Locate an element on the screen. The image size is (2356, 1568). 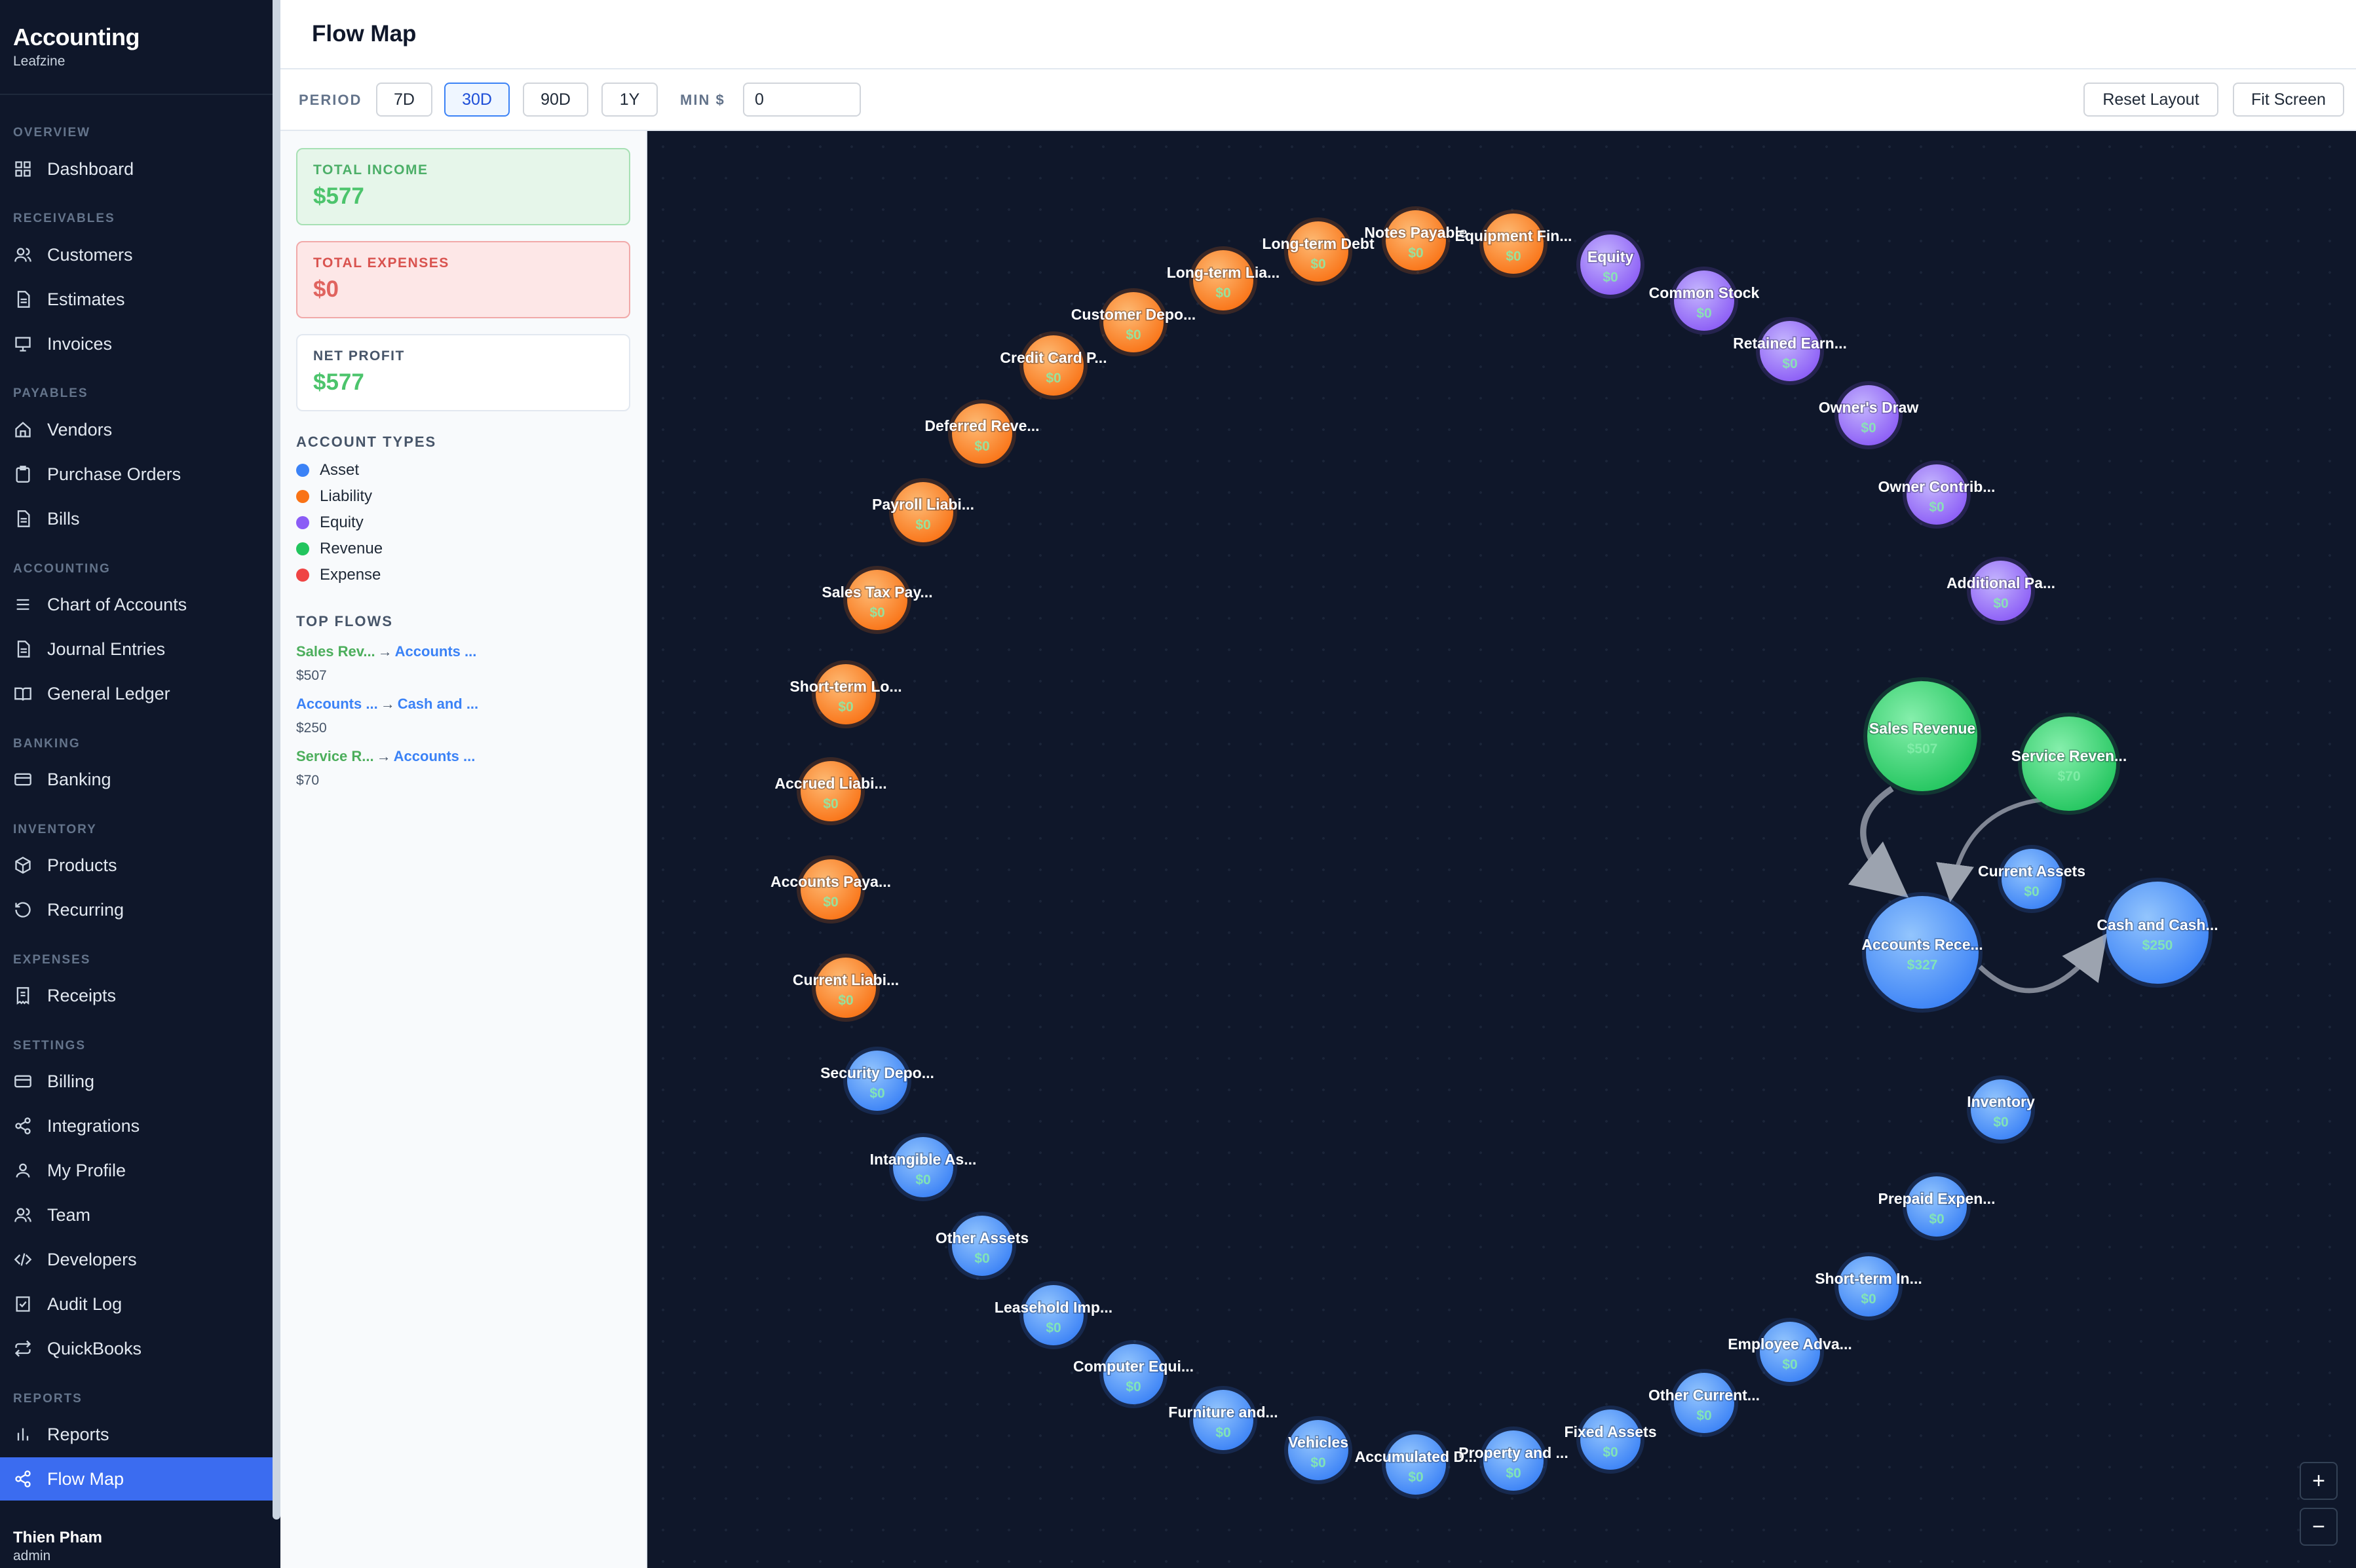
sidebar-item-dashboard: Dashboard is located at coordinates (136, 169).